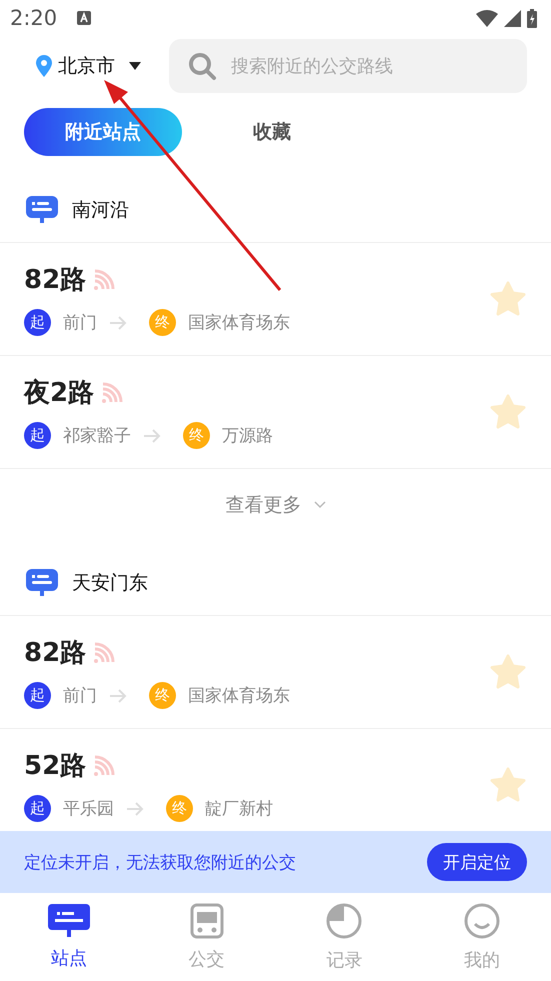  I want to click on start-stop: 祁家豁子, so click(97, 436).